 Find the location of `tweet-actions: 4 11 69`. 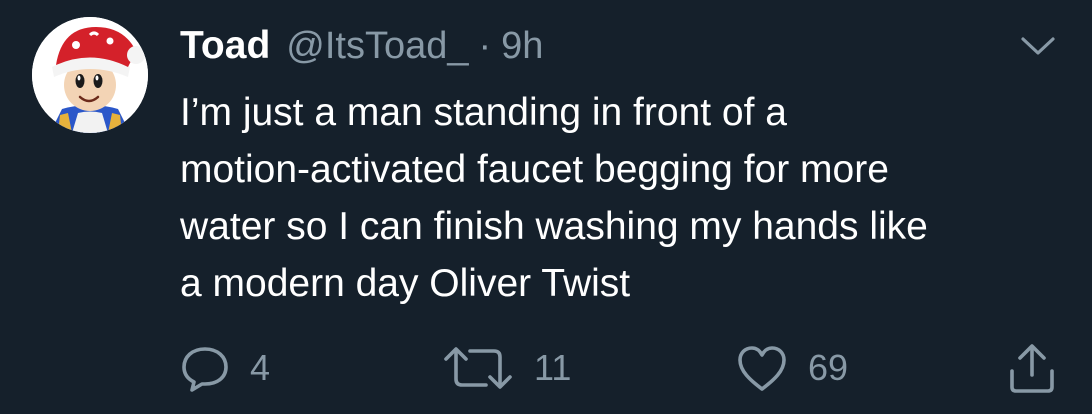

tweet-actions: 4 11 69 is located at coordinates (546, 368).